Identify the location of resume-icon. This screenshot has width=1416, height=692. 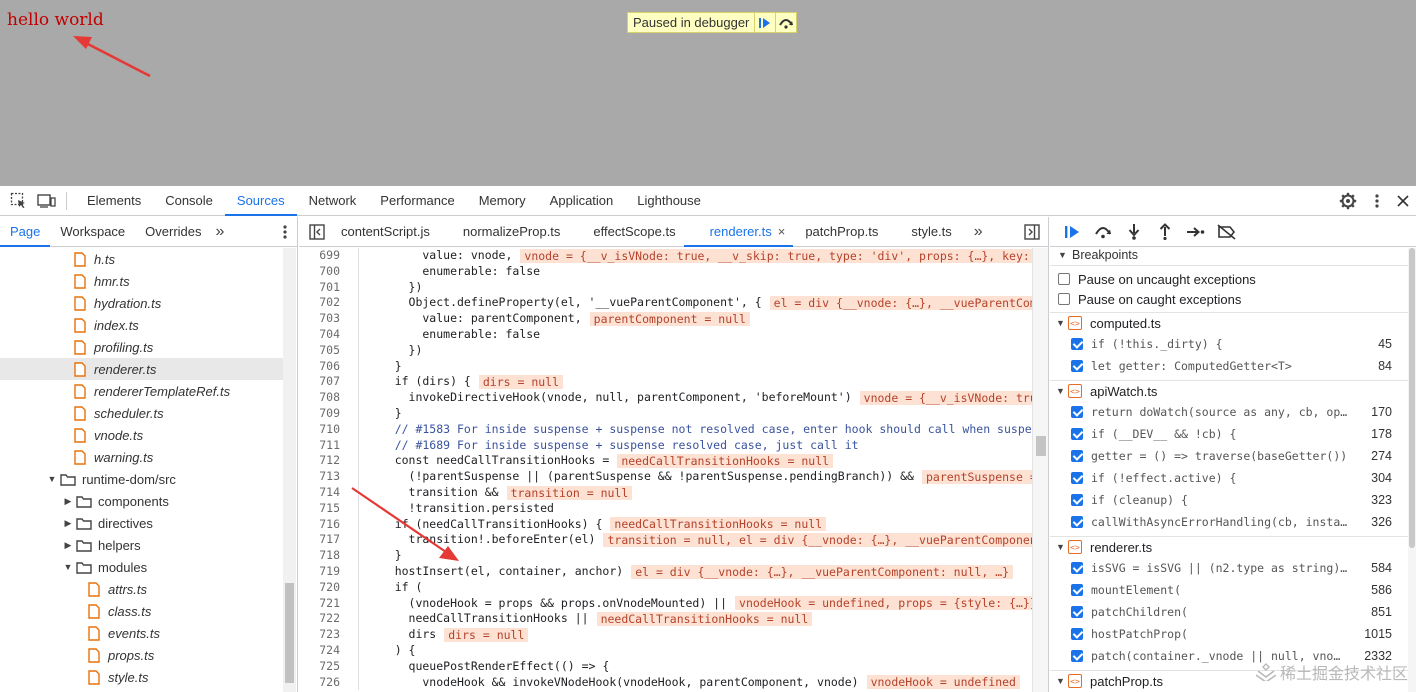
(764, 22).